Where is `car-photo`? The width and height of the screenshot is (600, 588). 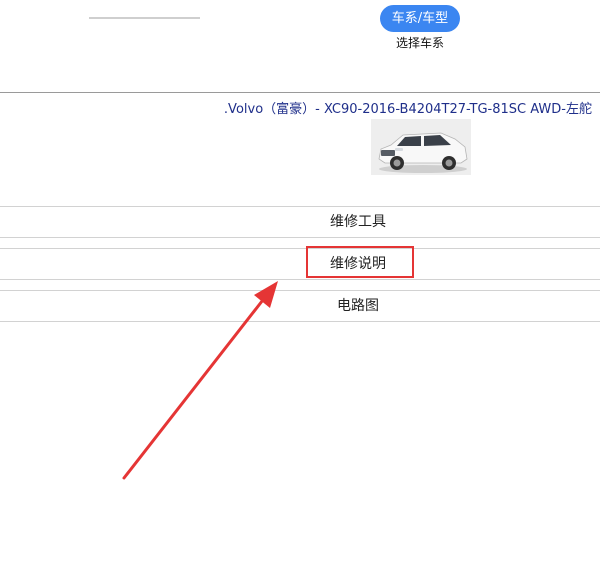 car-photo is located at coordinates (421, 147).